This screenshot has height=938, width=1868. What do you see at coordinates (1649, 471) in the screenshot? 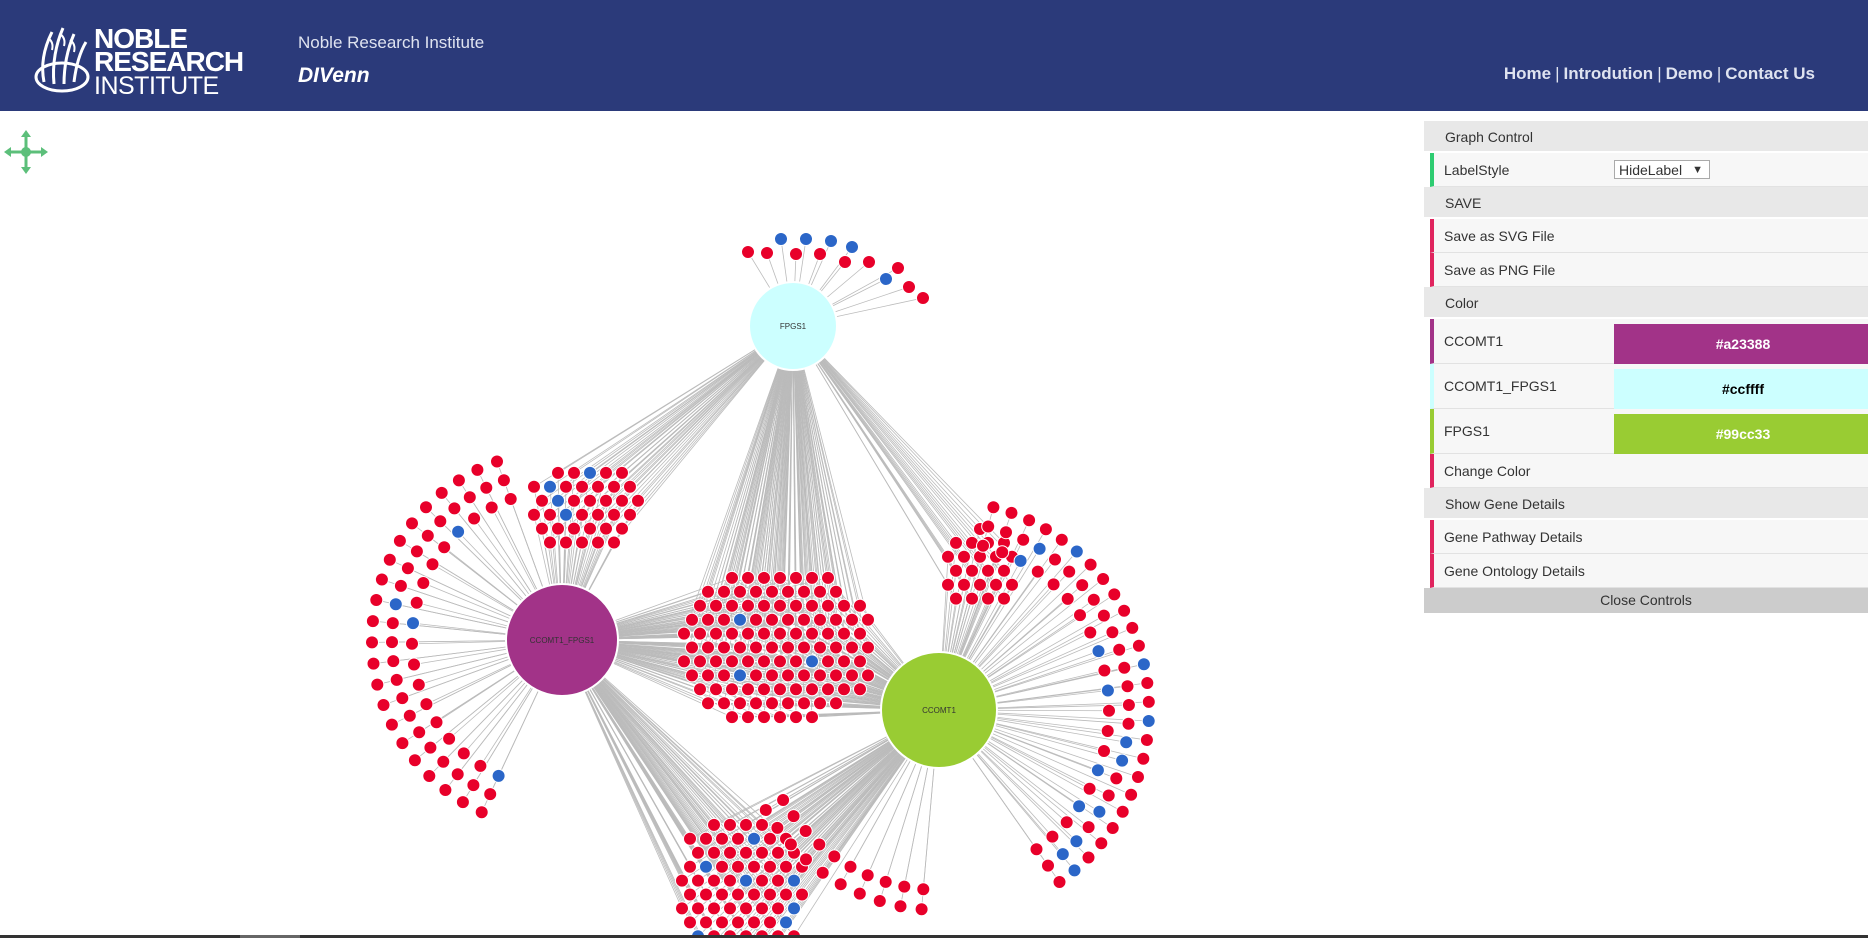
I see `change-color-button: Change Color` at bounding box center [1649, 471].